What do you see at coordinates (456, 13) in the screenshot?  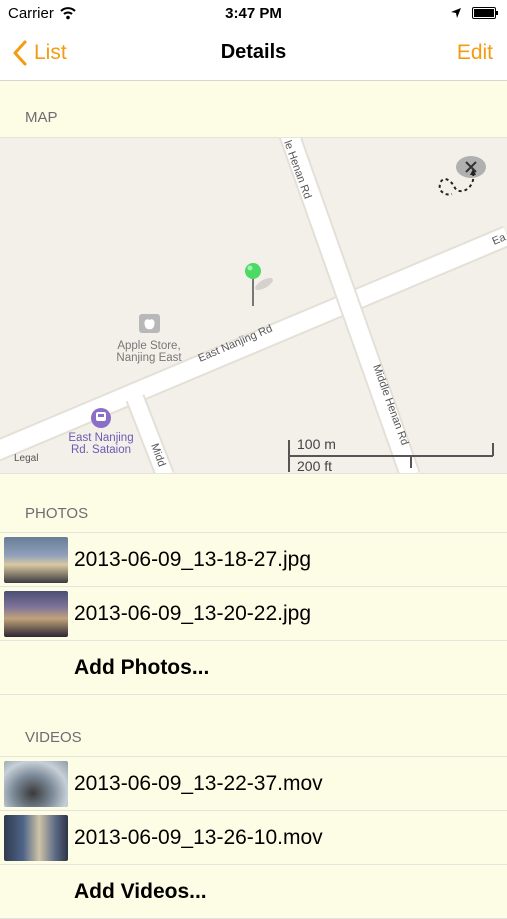 I see `location-arrow-icon` at bounding box center [456, 13].